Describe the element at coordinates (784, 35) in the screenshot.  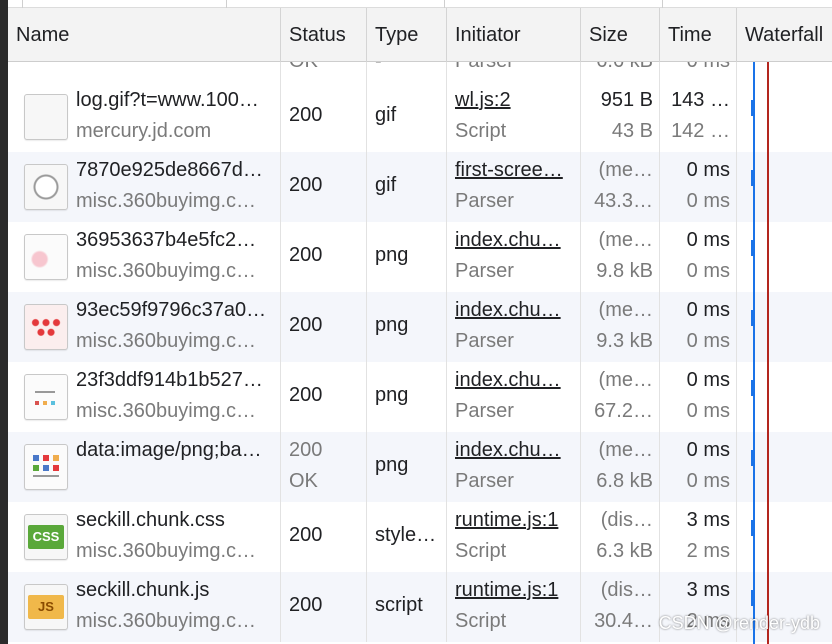
I see `column-header-waterfall: Waterfall` at that location.